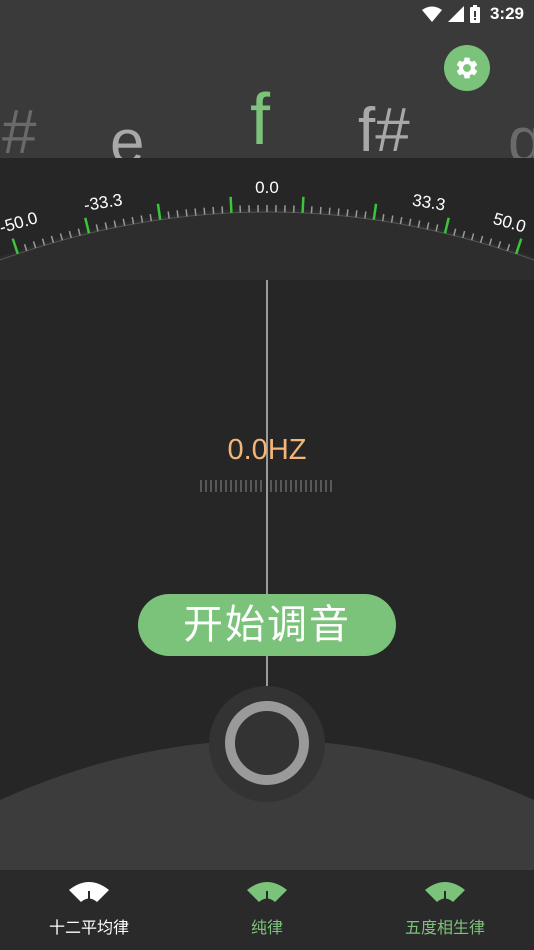 This screenshot has width=534, height=950. Describe the element at coordinates (267, 14) in the screenshot. I see `status-bar: 3:29` at that location.